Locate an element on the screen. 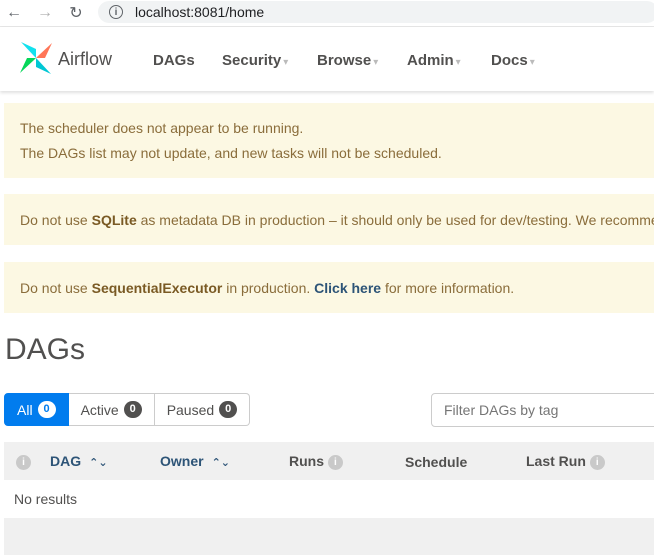  column-header-last-run: Last Run i is located at coordinates (565, 461).